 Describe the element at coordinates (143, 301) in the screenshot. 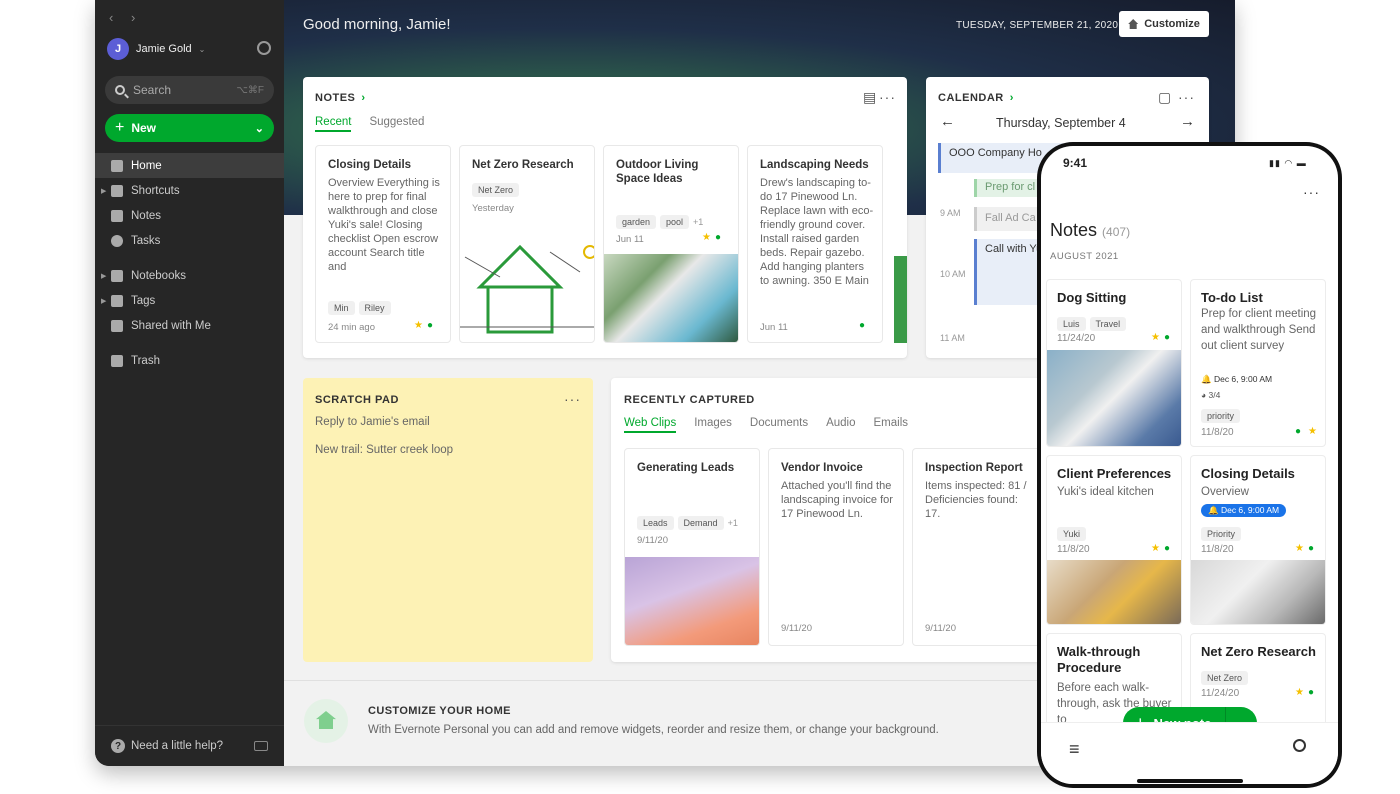

I see `sidebar-label: Tags` at that location.